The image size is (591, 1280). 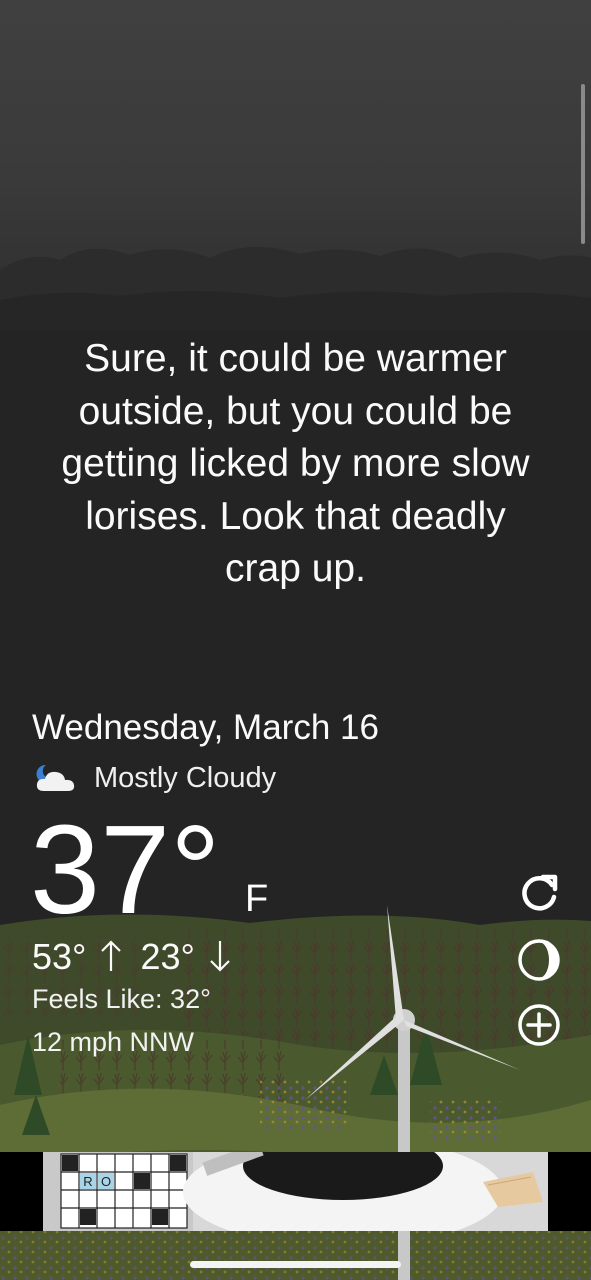 I want to click on crossword-ad-image: R O, so click(x=295, y=1191).